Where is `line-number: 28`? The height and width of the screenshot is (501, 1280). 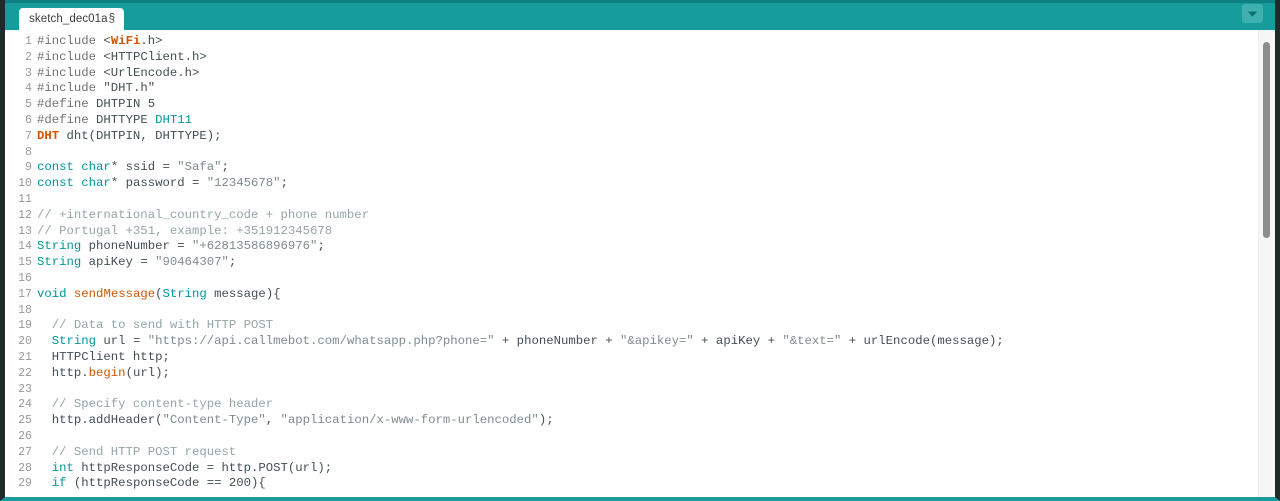 line-number: 28 is located at coordinates (25, 468).